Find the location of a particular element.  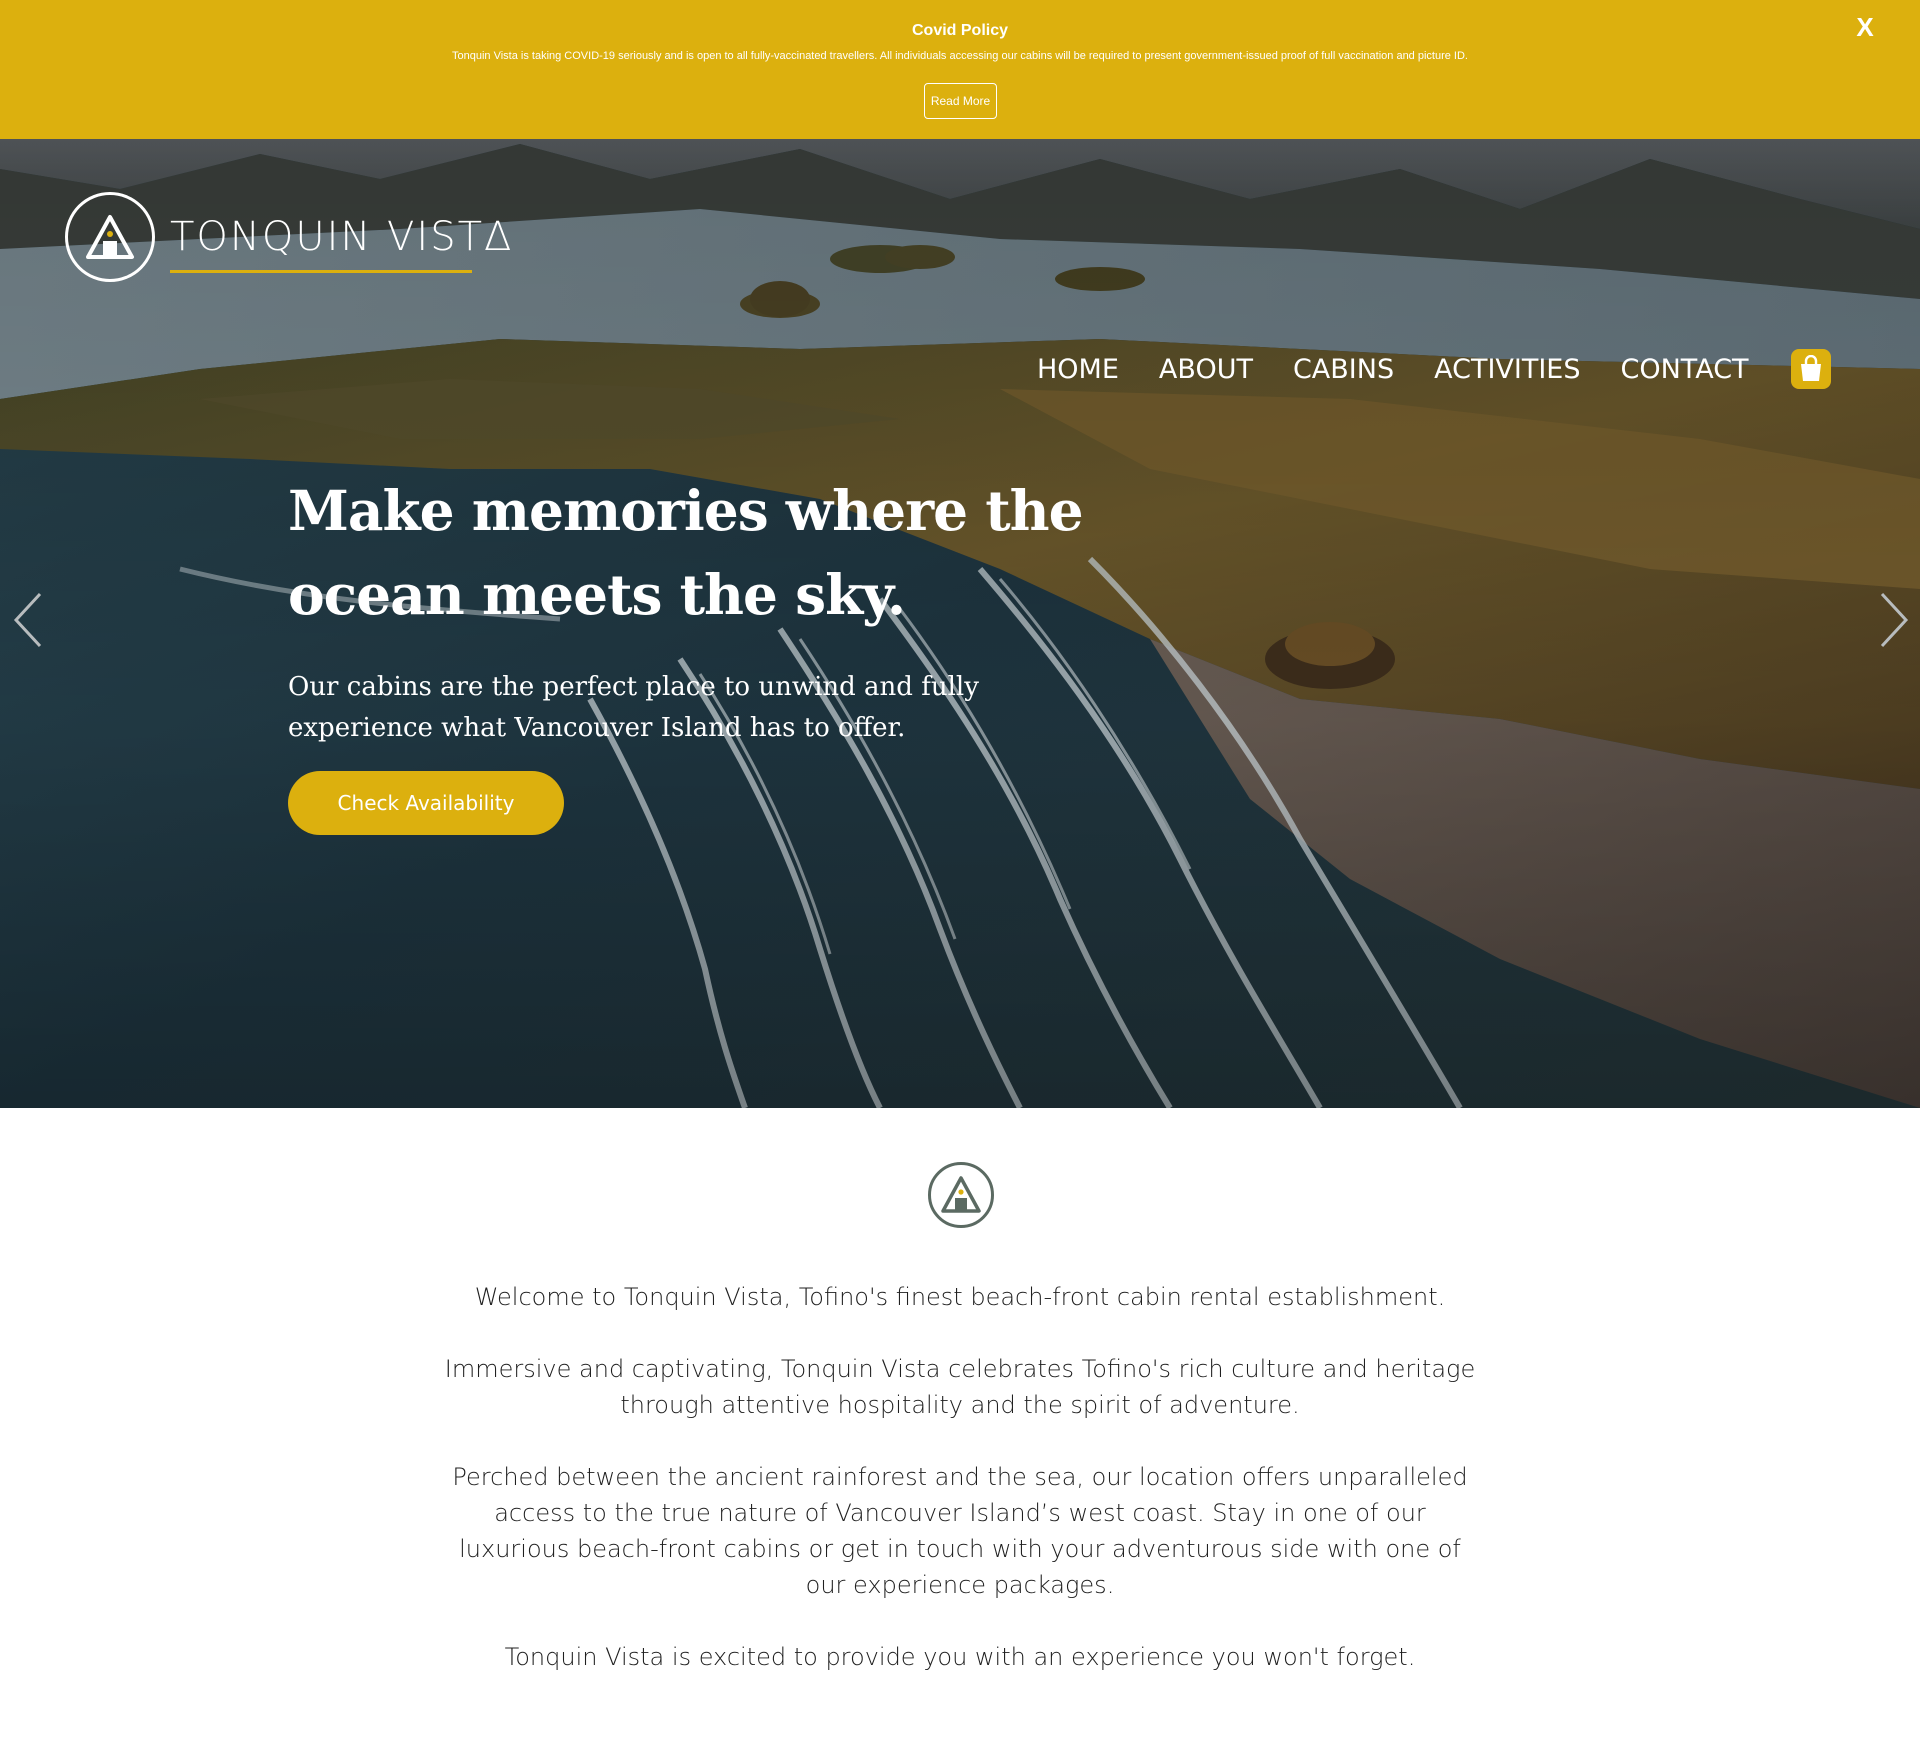

read-more-button: Read More is located at coordinates (960, 101).